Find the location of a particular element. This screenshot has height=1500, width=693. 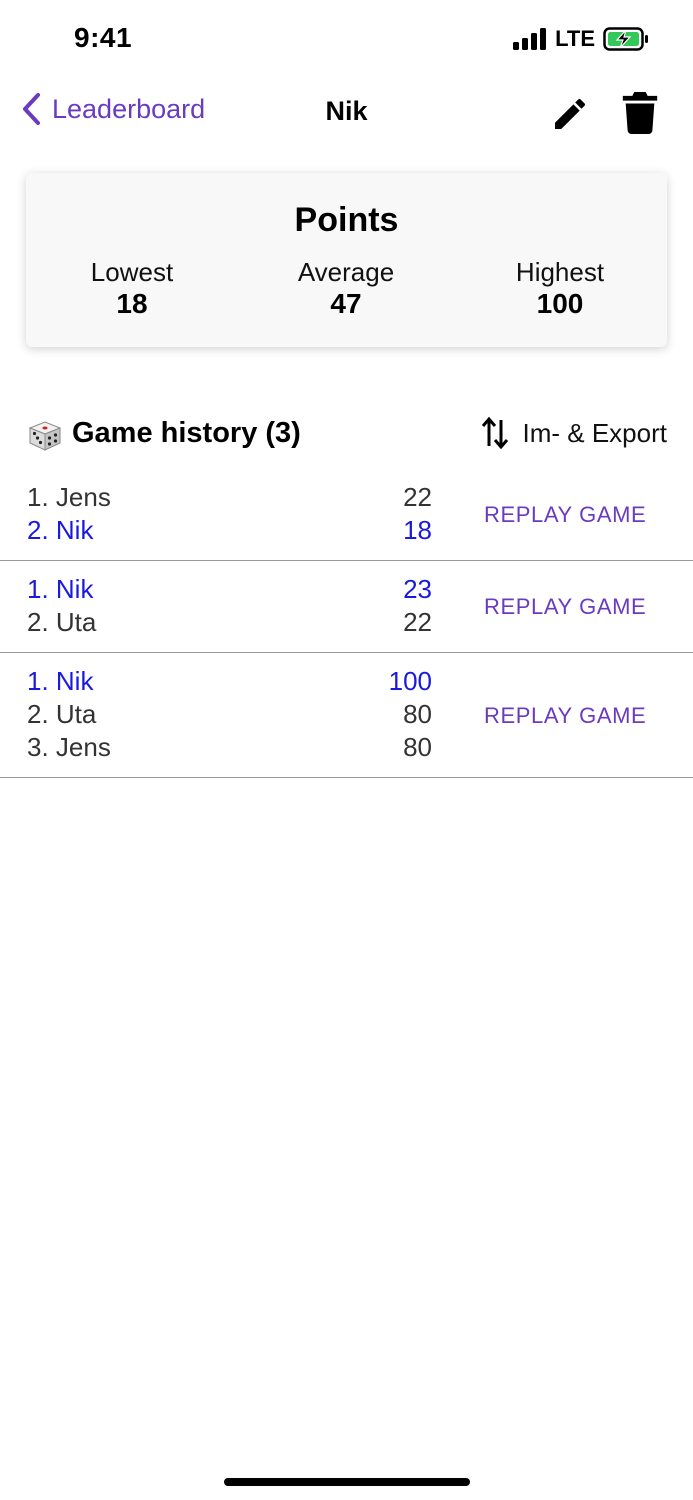

stat-highest-label: Highest is located at coordinates (560, 272).